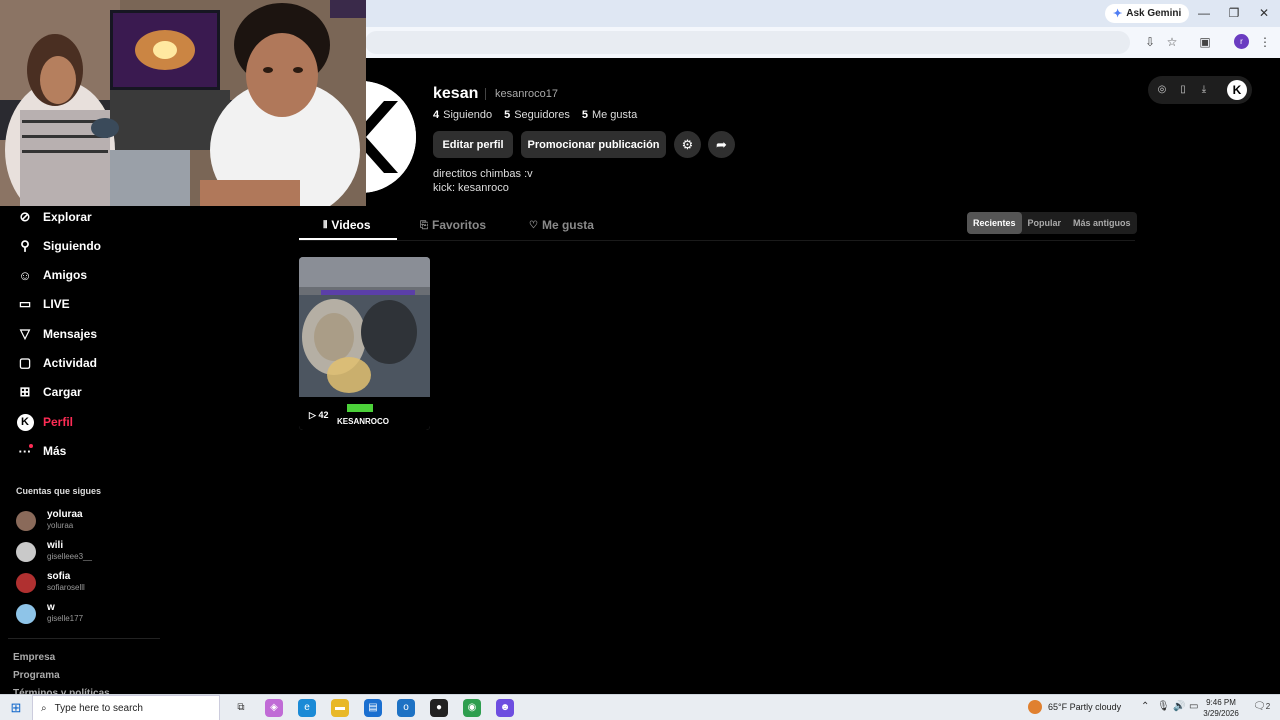  Describe the element at coordinates (65, 618) in the screenshot. I see `account-username: giselle177` at that location.